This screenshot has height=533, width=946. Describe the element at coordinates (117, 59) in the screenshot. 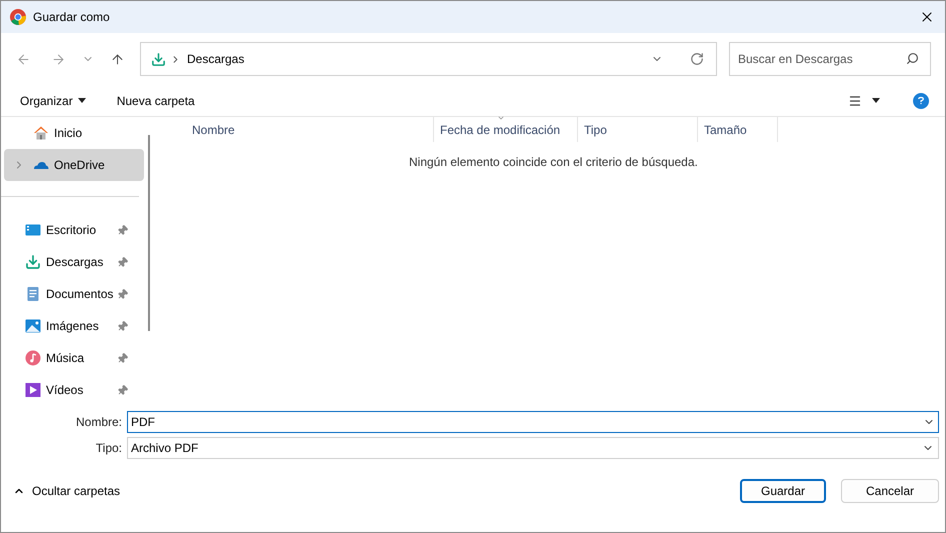

I see `up-icon` at that location.